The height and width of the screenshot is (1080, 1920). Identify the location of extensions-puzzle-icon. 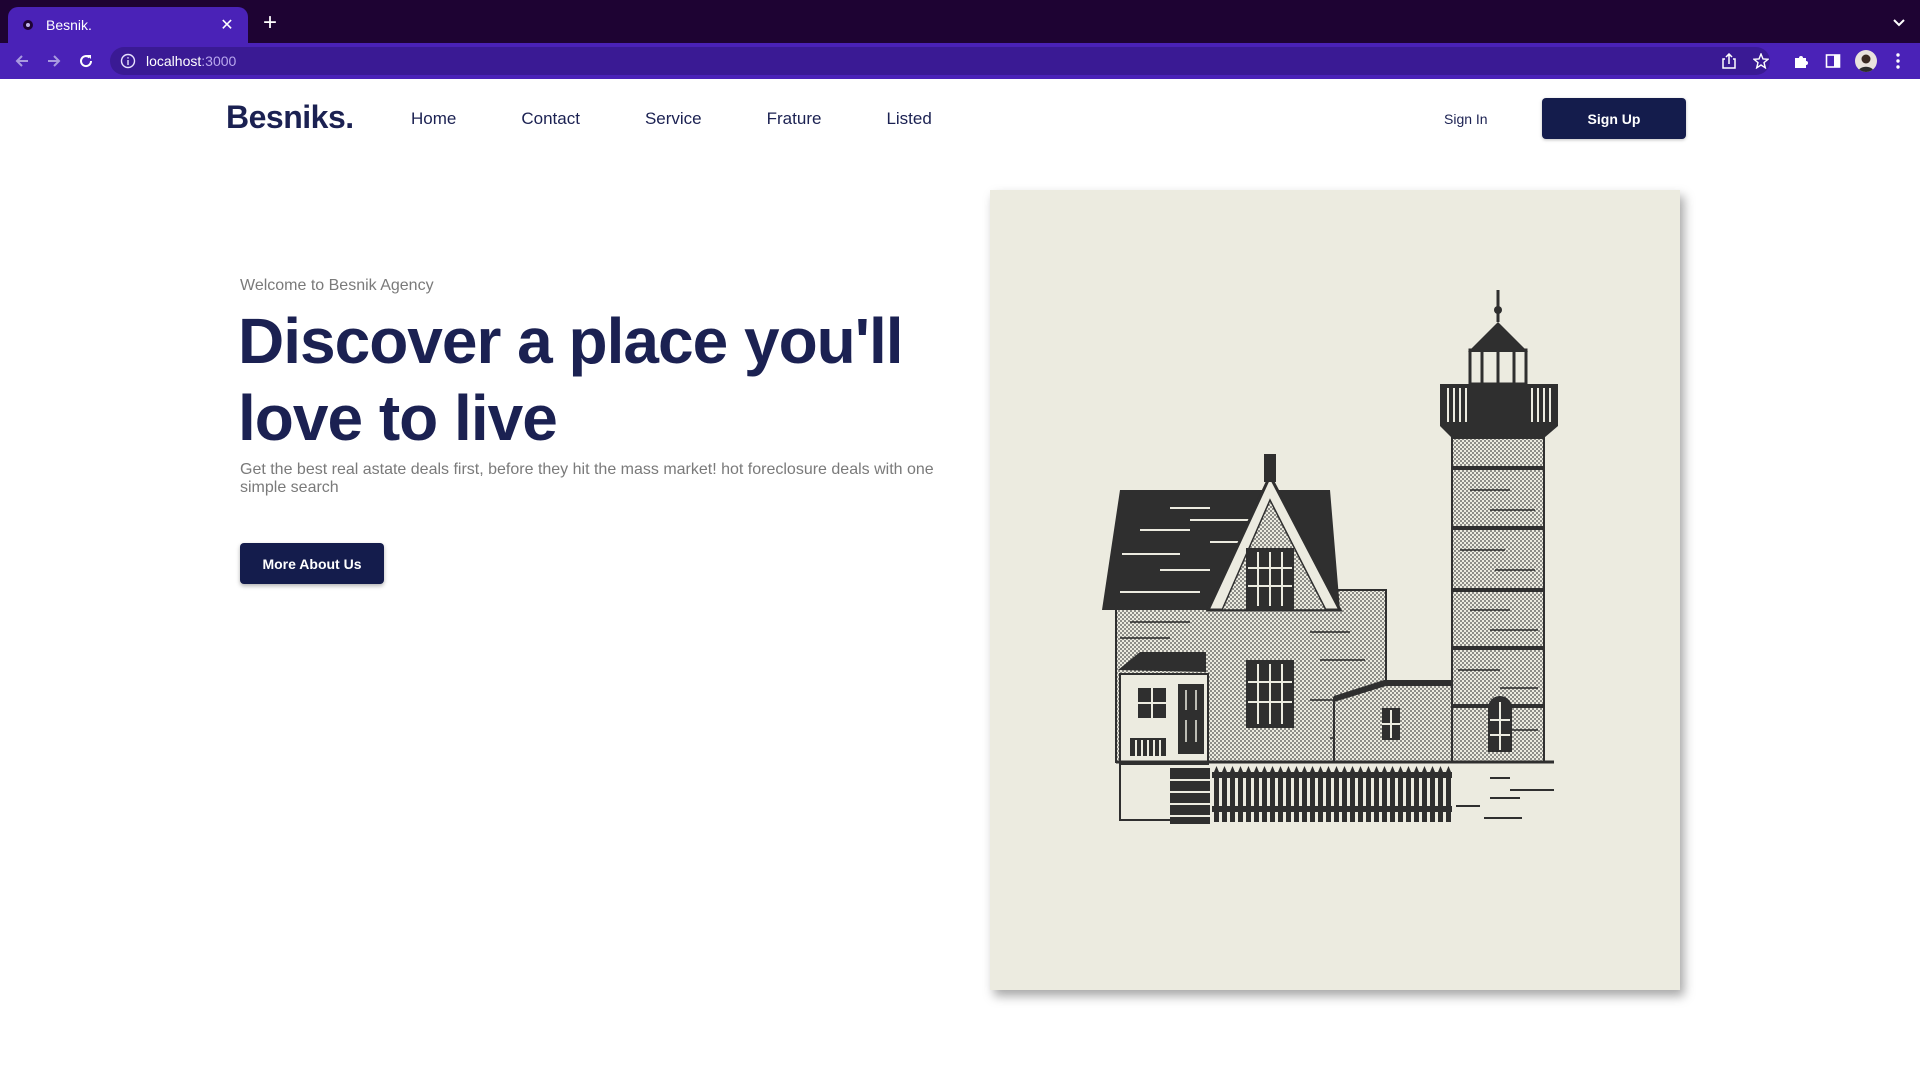
(1801, 61).